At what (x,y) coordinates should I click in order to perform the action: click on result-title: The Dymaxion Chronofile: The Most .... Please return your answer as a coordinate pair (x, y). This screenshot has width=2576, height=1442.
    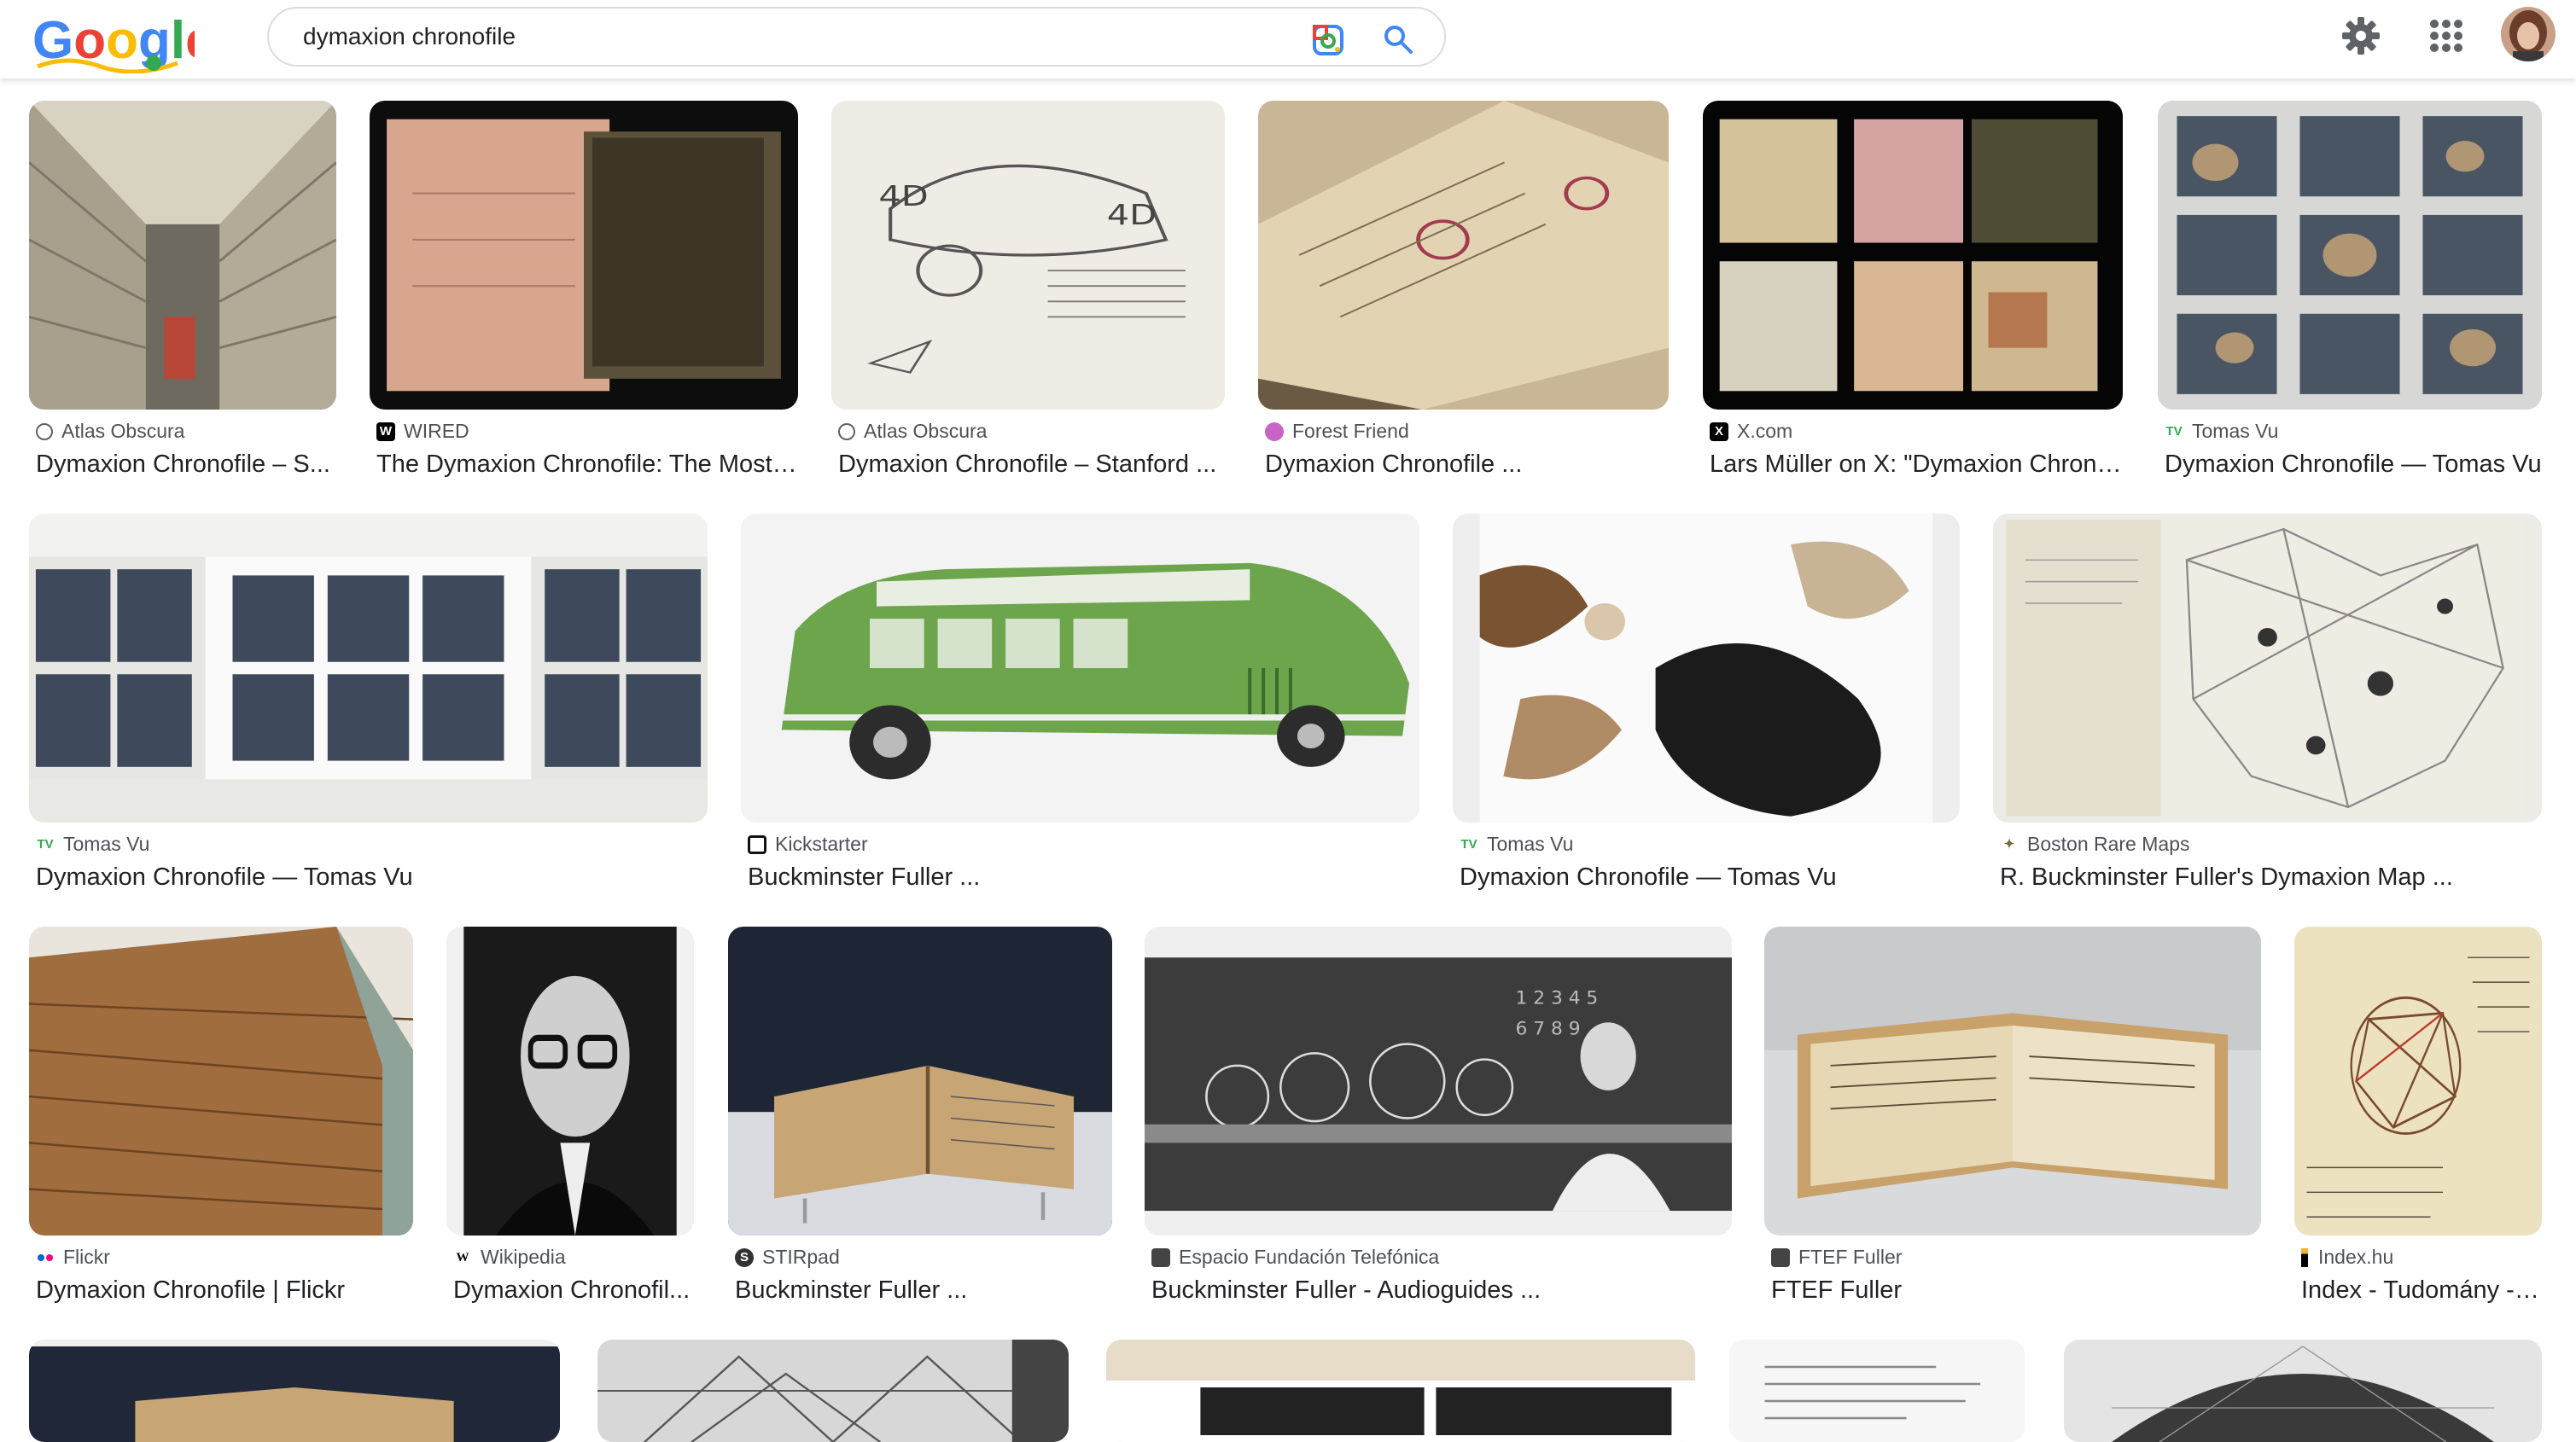
    Looking at the image, I should click on (587, 465).